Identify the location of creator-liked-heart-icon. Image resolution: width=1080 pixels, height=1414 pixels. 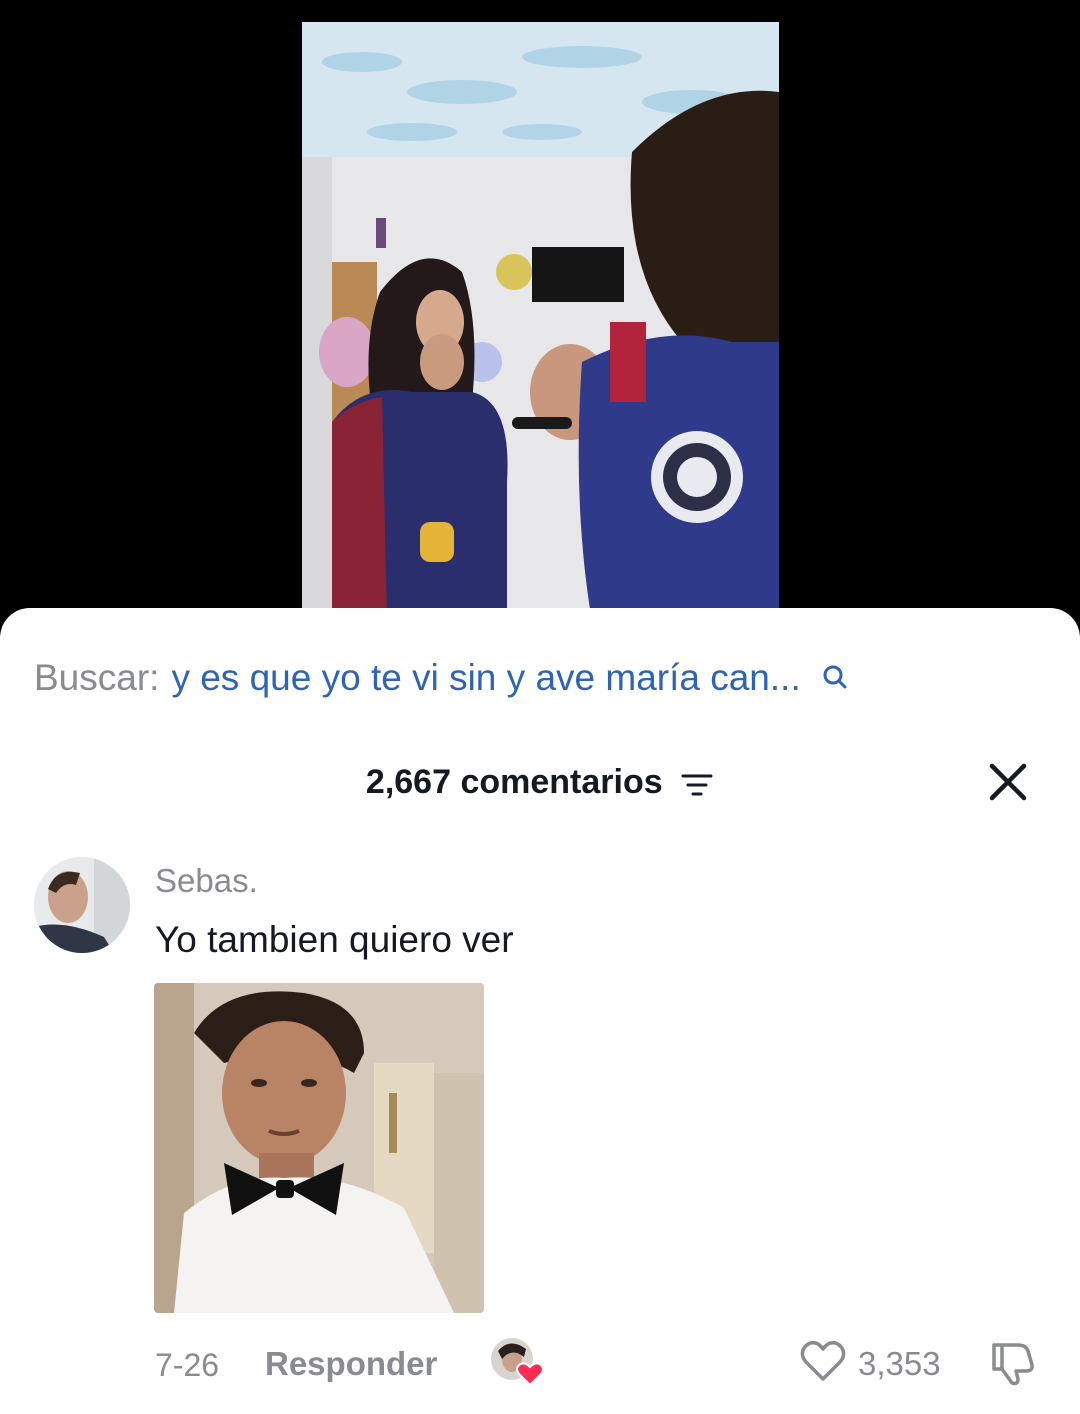
(530, 1374).